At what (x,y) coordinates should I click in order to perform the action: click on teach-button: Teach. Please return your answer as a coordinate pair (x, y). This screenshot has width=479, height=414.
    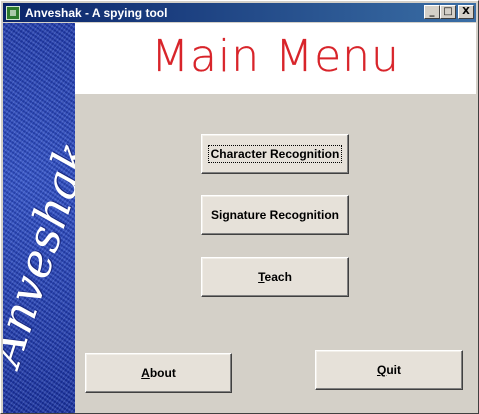
    Looking at the image, I should click on (275, 277).